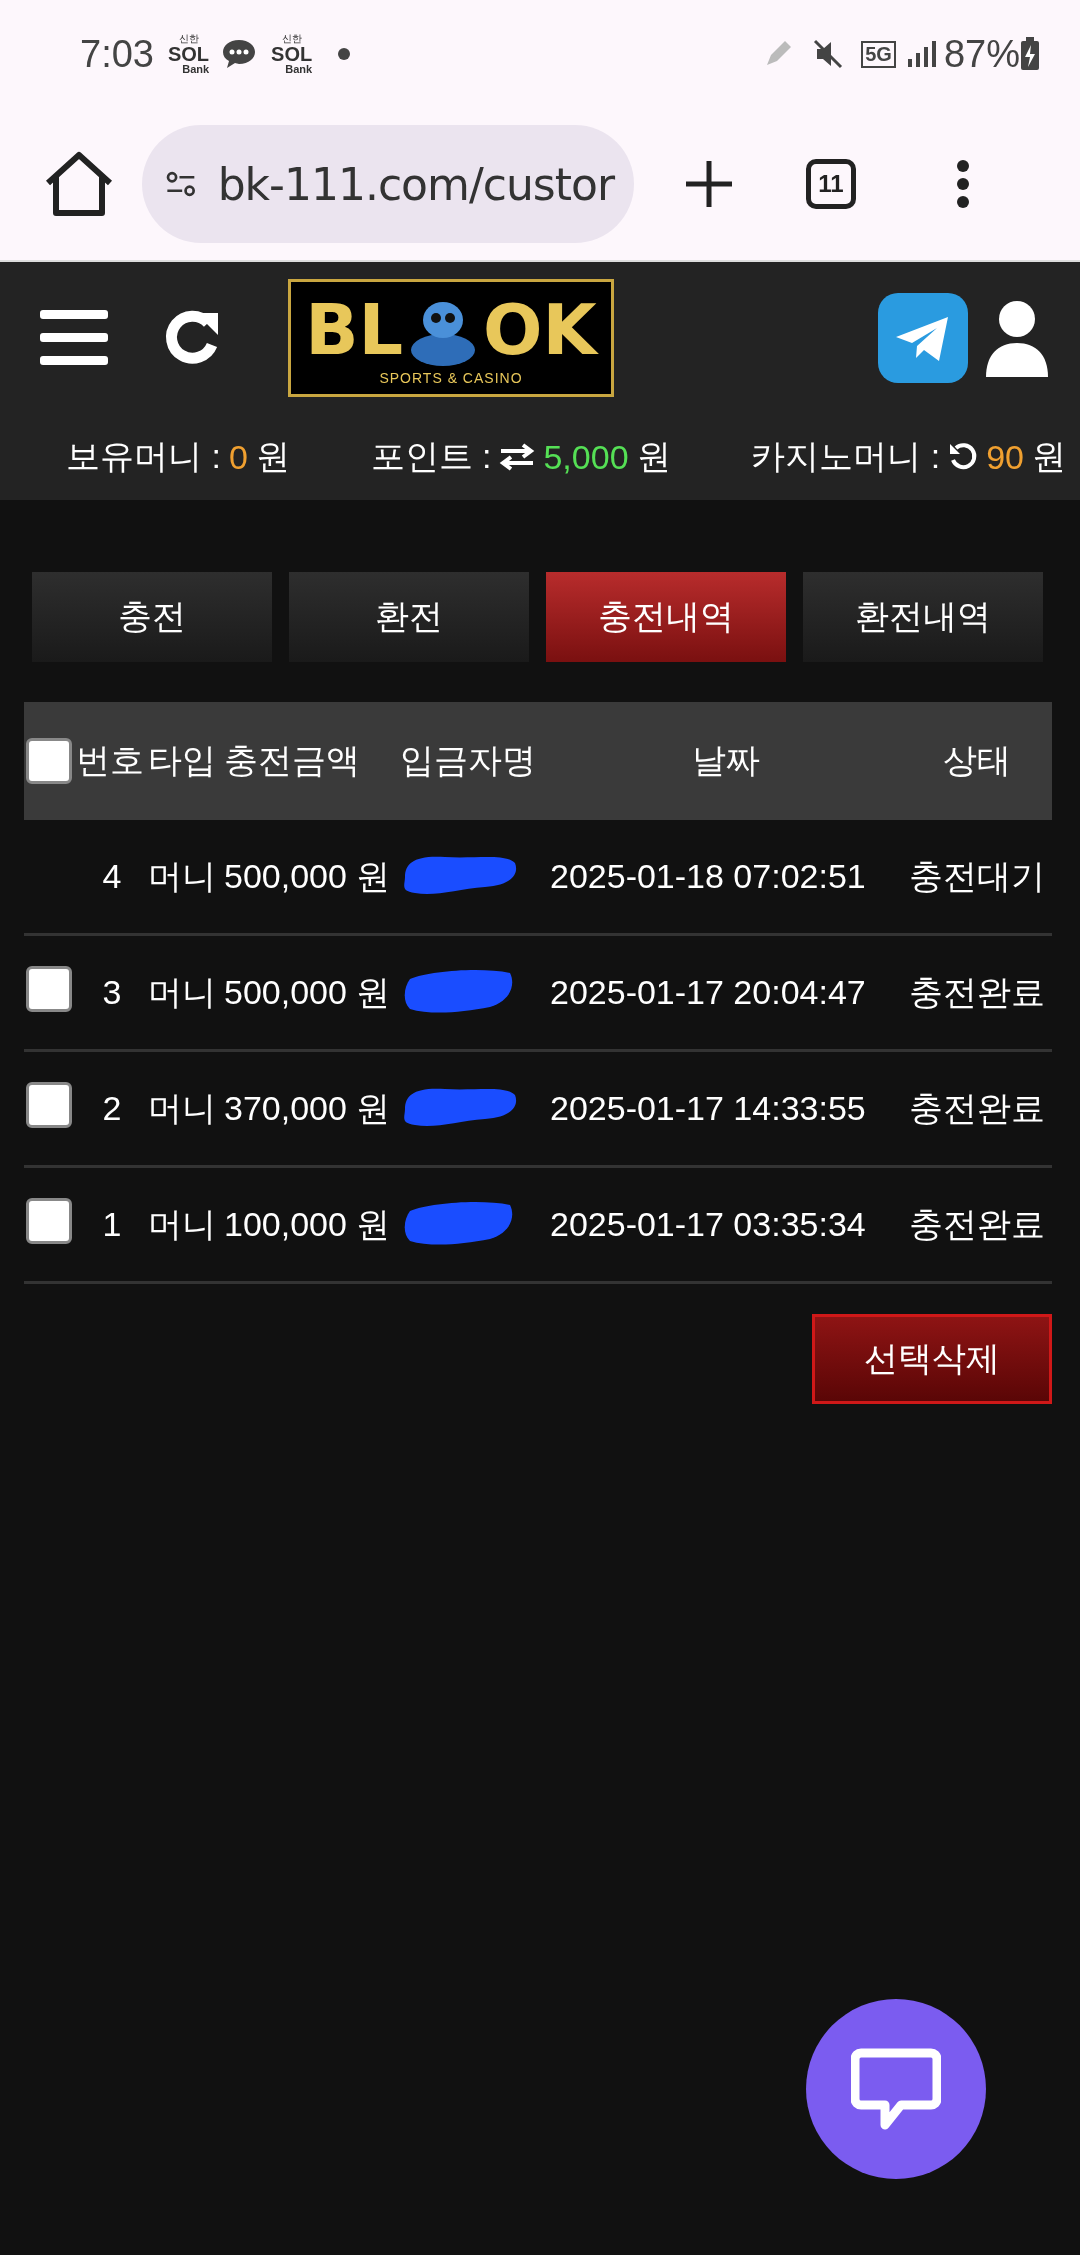 This screenshot has height=2255, width=1080. Describe the element at coordinates (831, 184) in the screenshot. I see `tab-count: 11` at that location.